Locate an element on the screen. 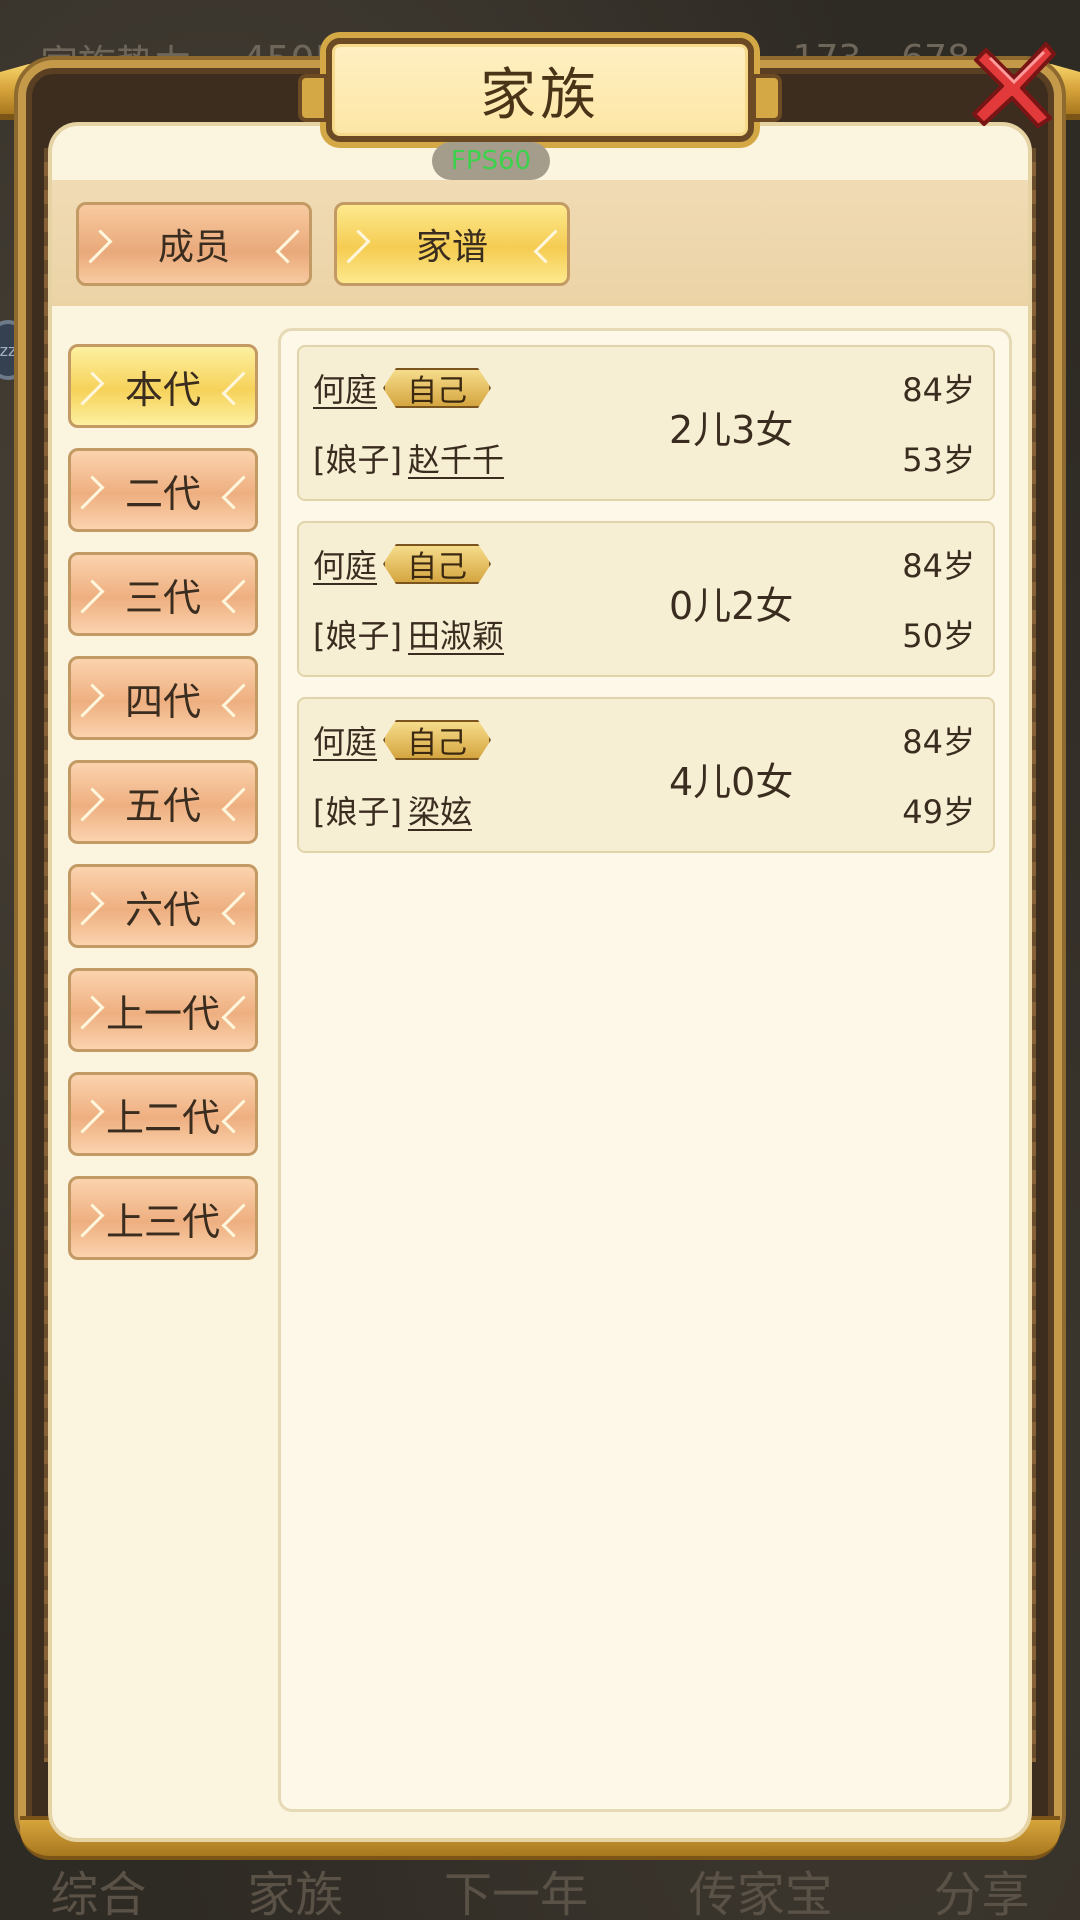 The height and width of the screenshot is (1920, 1080). generation-button-prev-2: 上二代 is located at coordinates (163, 1114).